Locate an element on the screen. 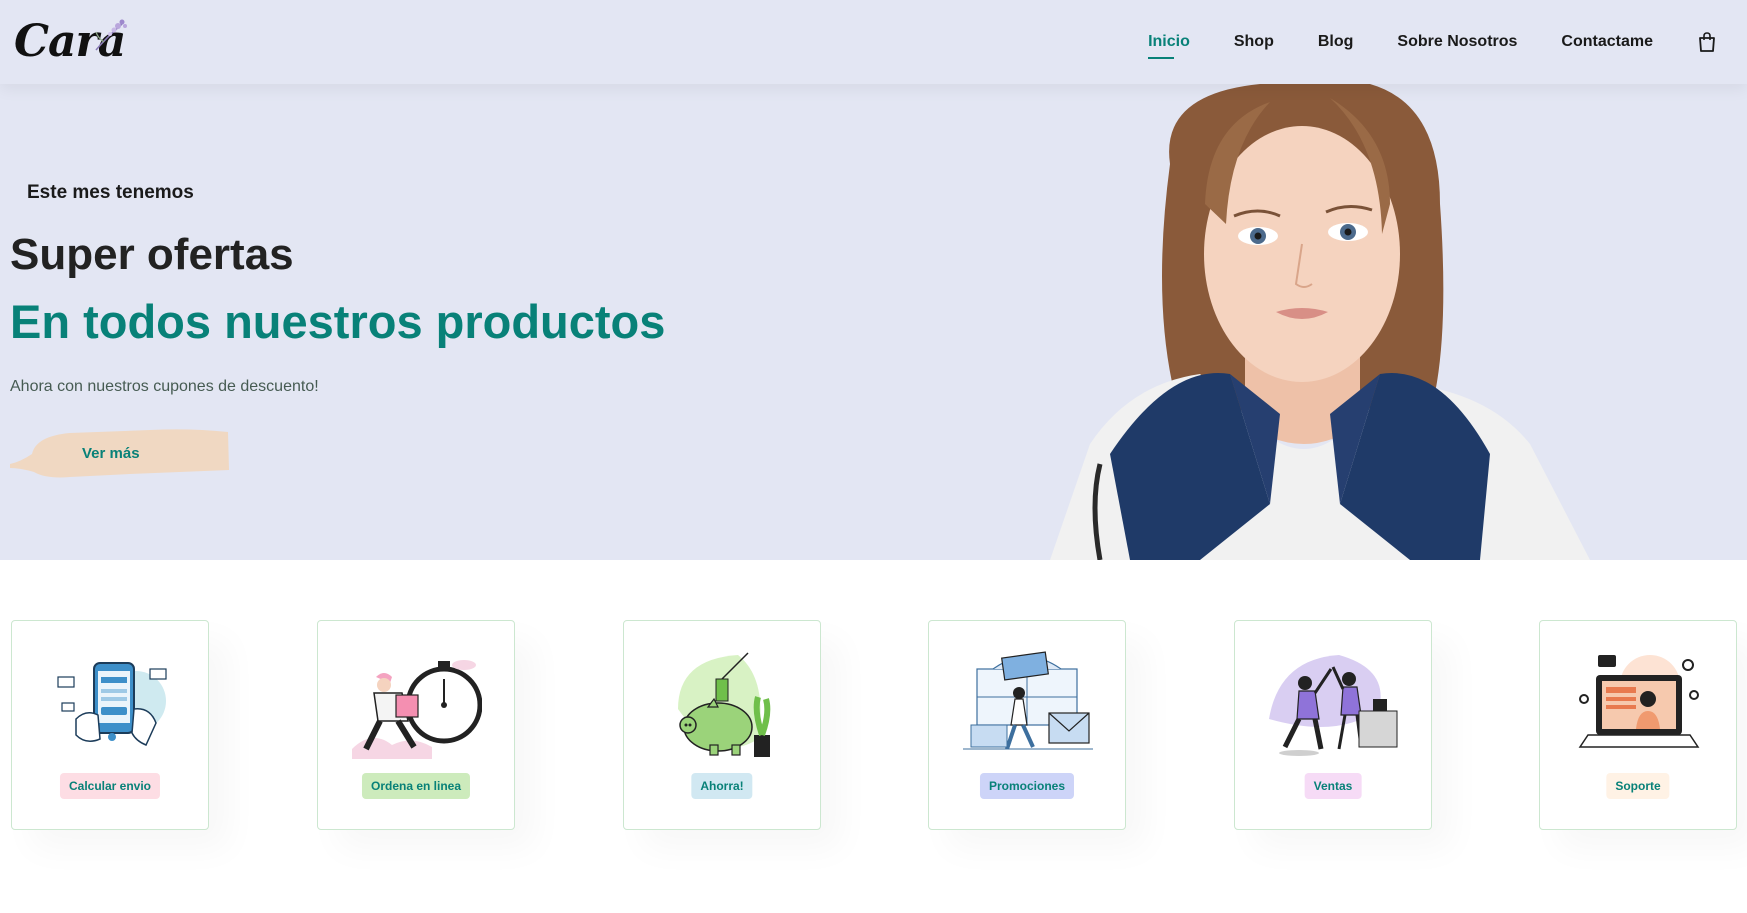 This screenshot has height=913, width=1747. ver-mas-label: Ver más is located at coordinates (111, 453).